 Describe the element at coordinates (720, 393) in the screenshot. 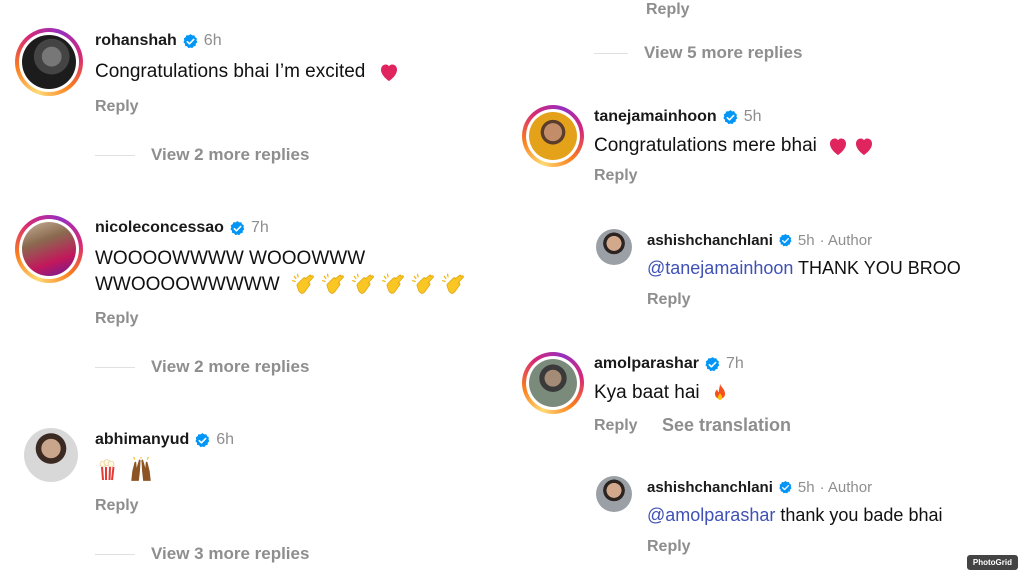

I see `fire-emoji-icon` at that location.